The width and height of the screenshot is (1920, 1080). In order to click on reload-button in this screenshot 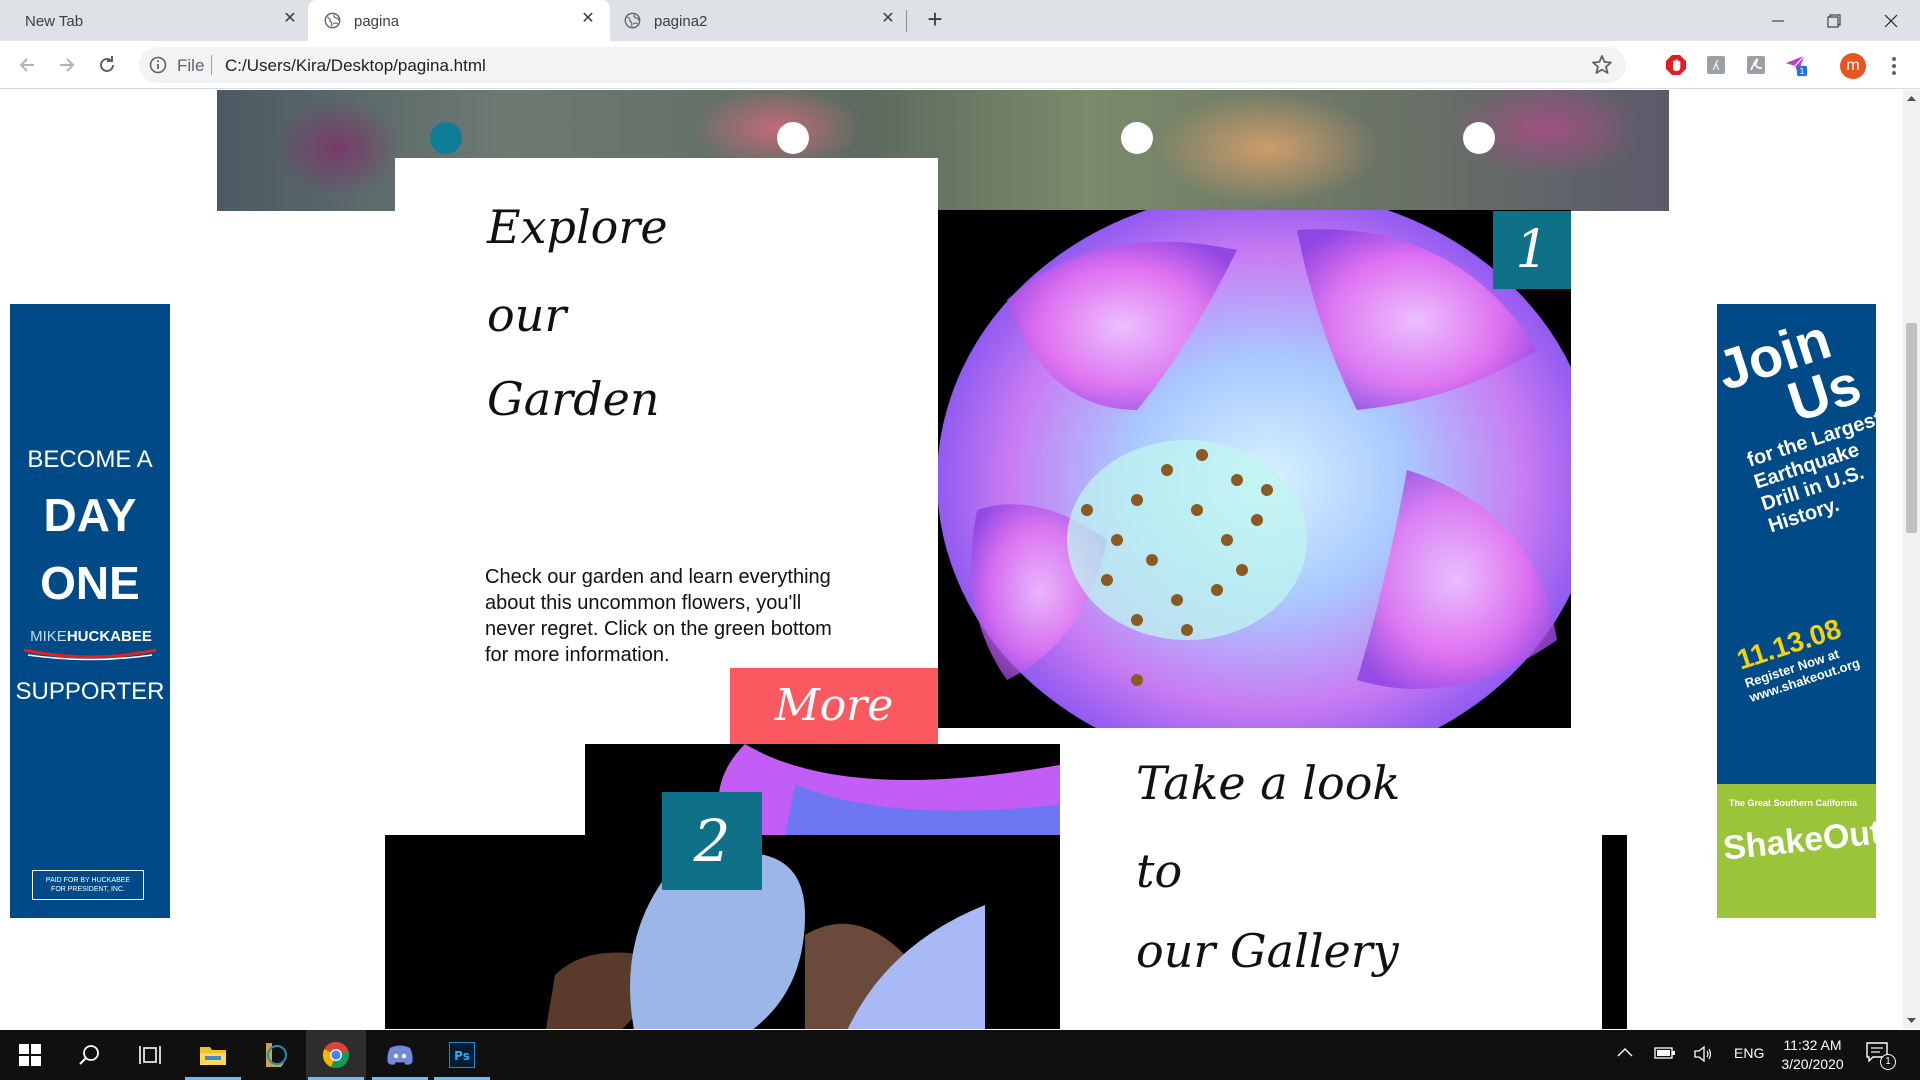, I will do `click(107, 65)`.